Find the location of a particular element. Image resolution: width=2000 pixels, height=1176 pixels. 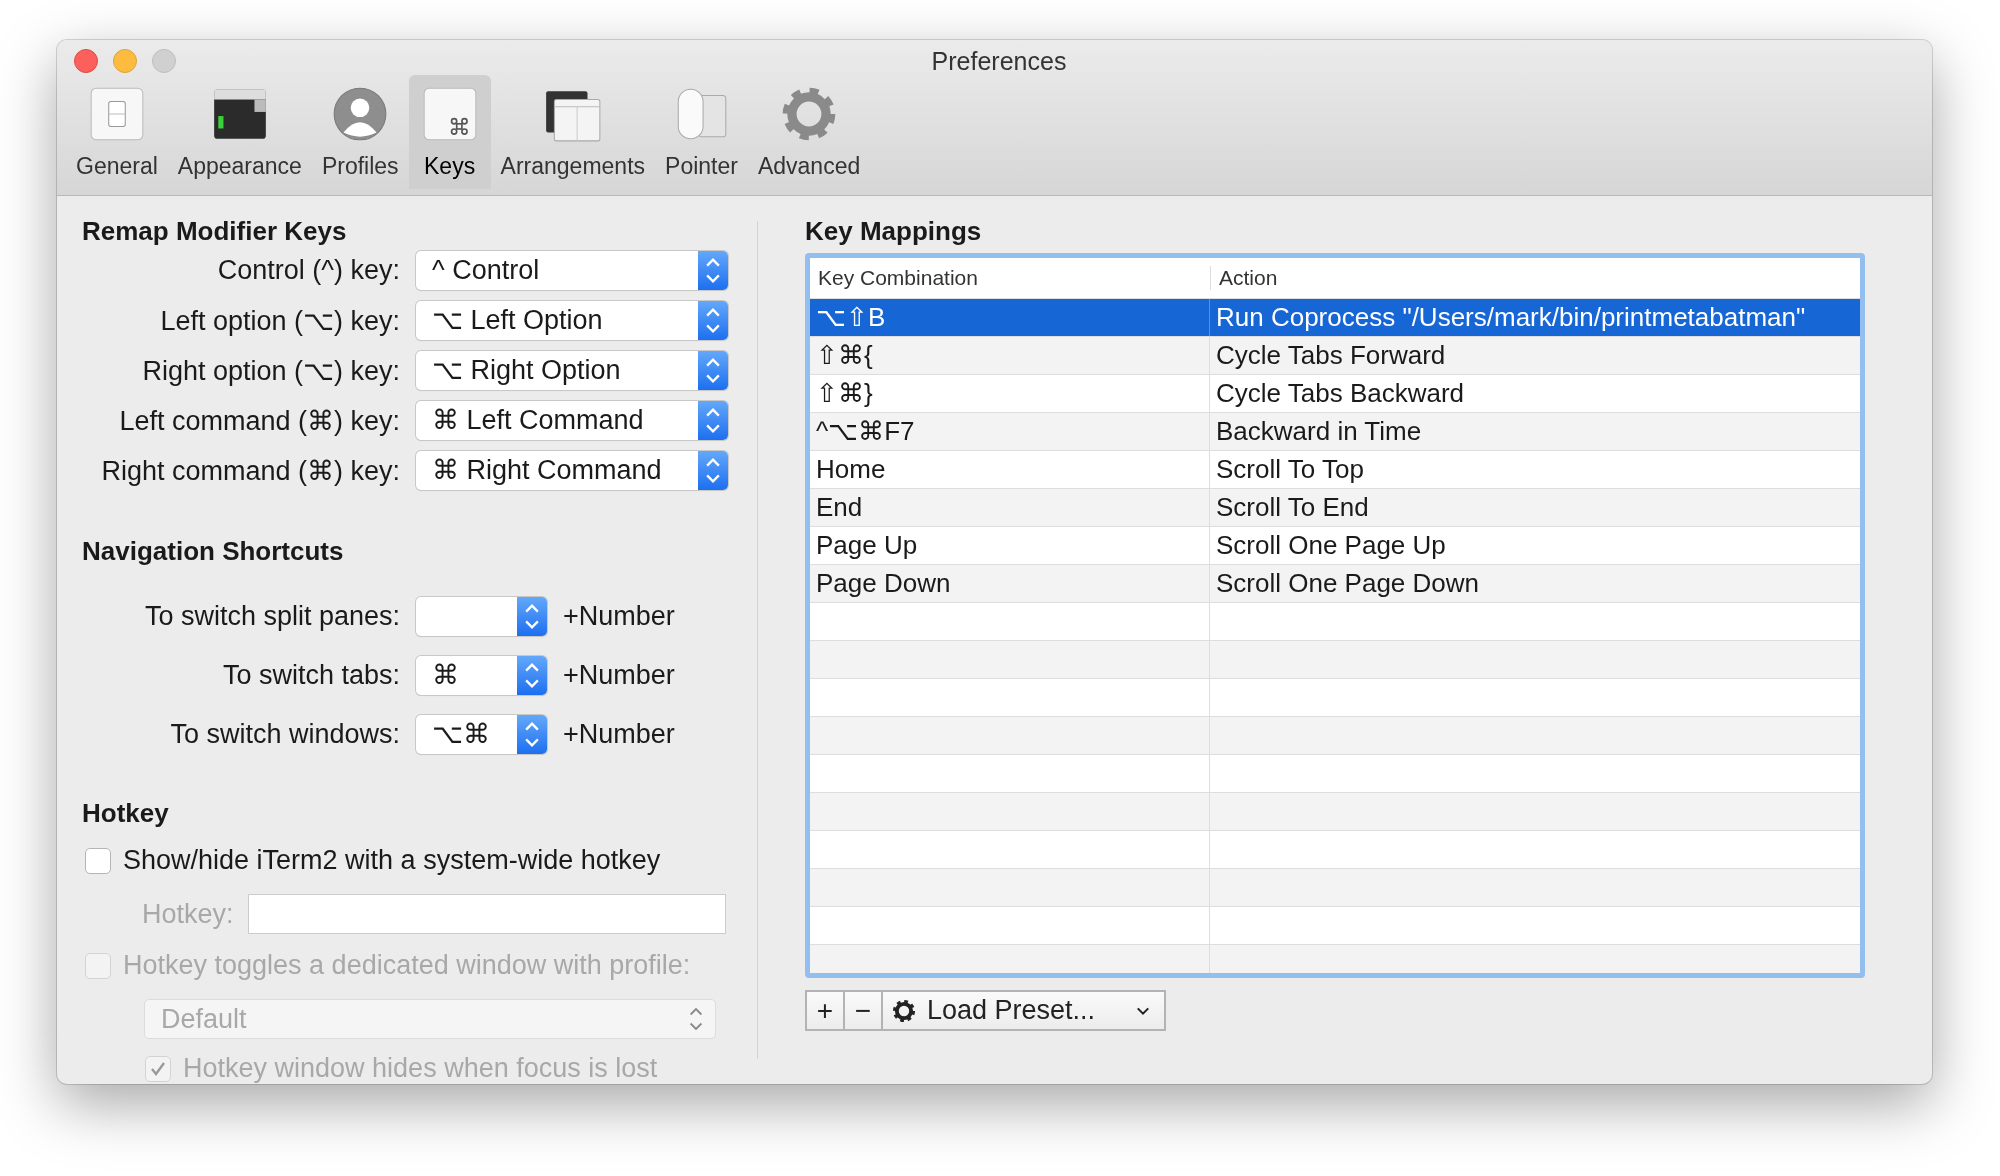

table-cell: ^⌥⌘F7 is located at coordinates (1010, 431).